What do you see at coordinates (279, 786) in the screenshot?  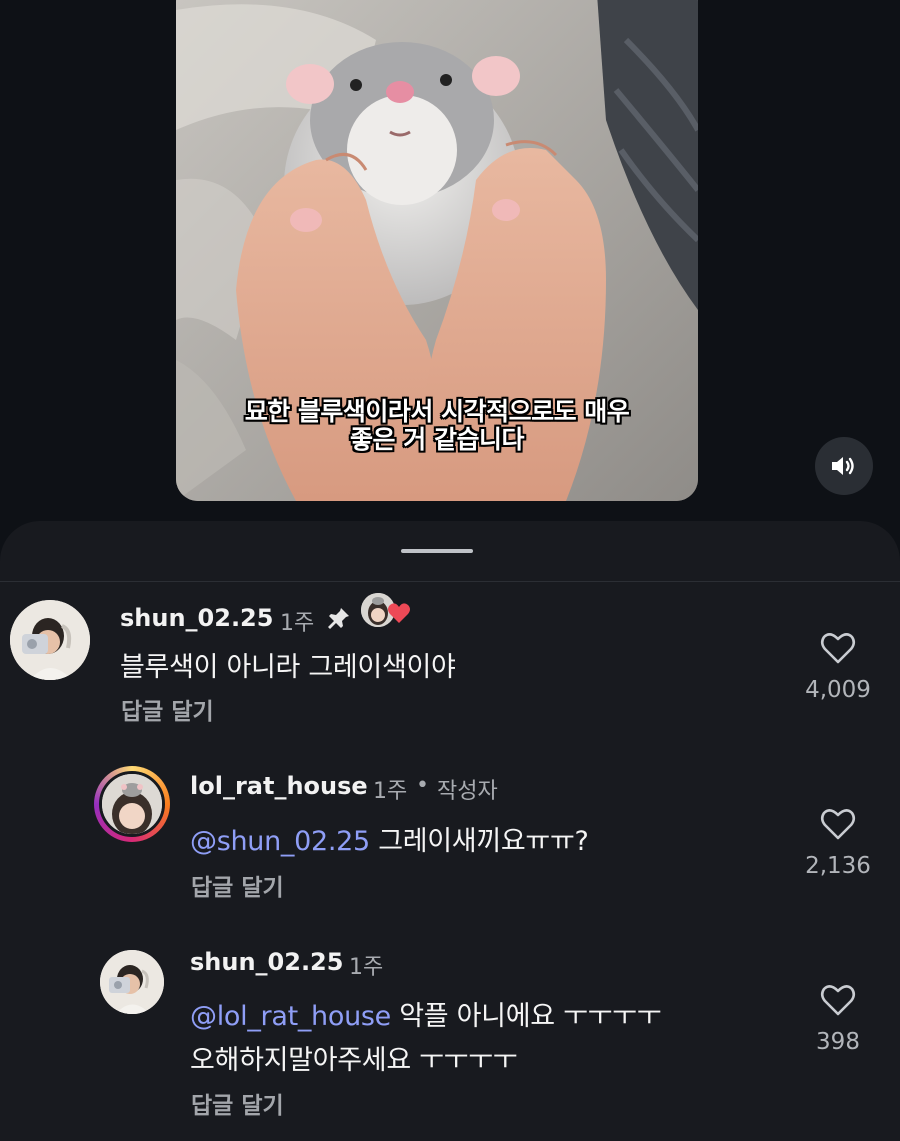 I see `comment-username: lol_rat_house` at bounding box center [279, 786].